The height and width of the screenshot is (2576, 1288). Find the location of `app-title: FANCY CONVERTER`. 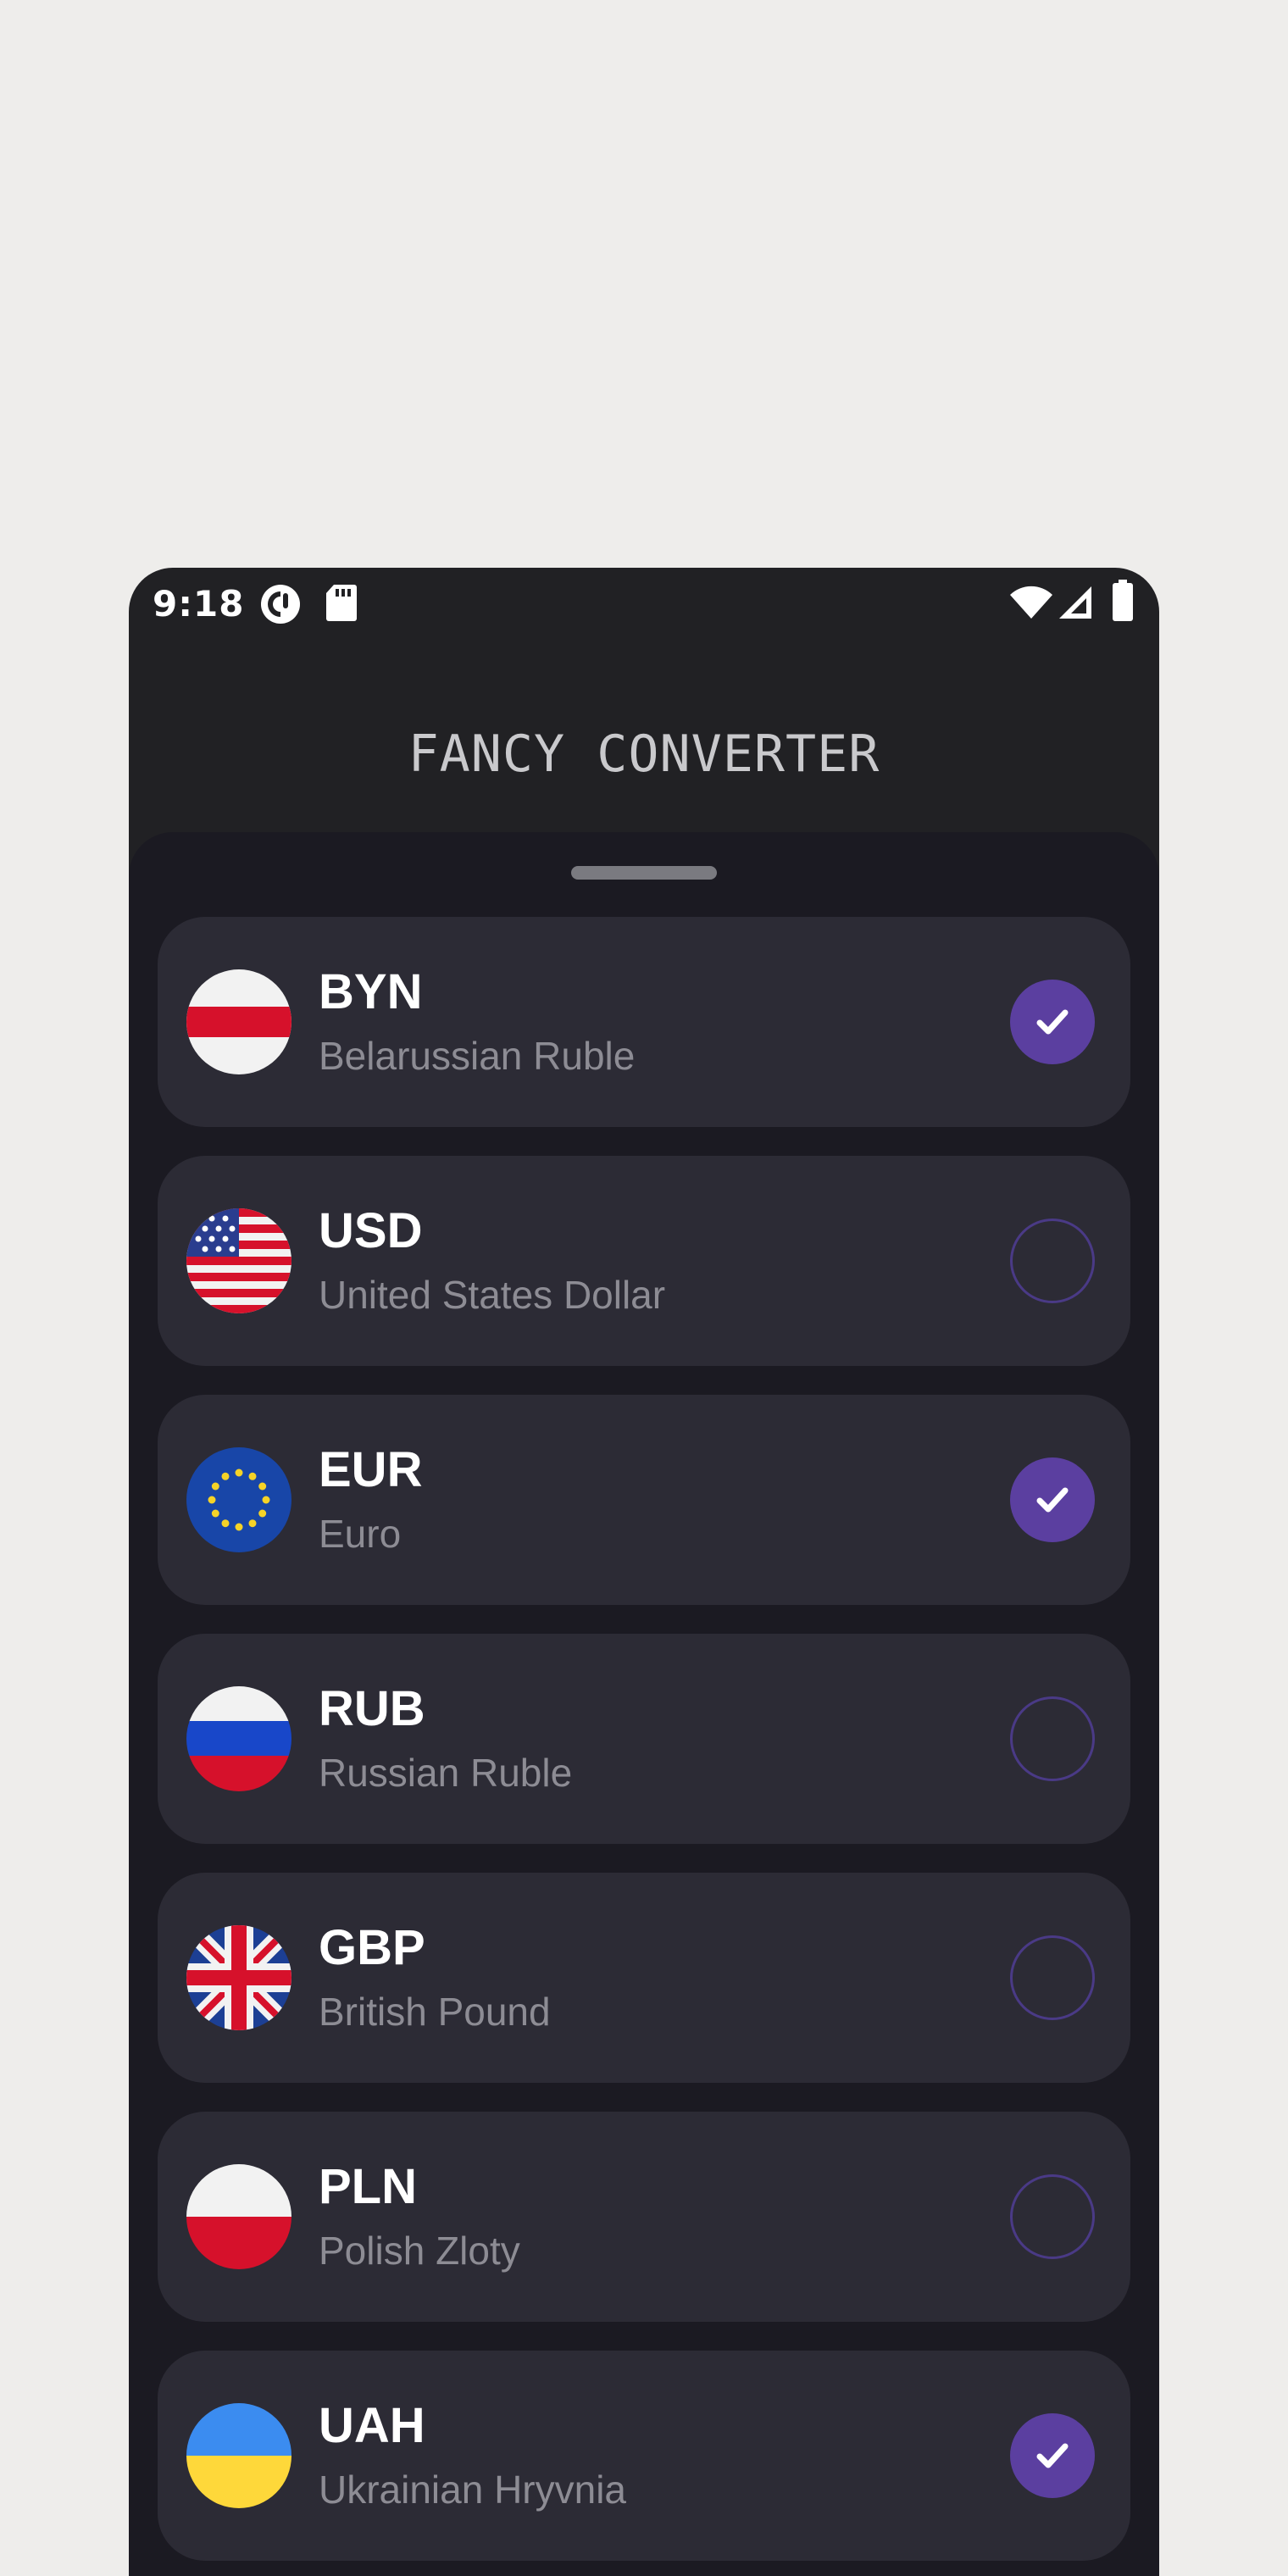

app-title: FANCY CONVERTER is located at coordinates (644, 754).